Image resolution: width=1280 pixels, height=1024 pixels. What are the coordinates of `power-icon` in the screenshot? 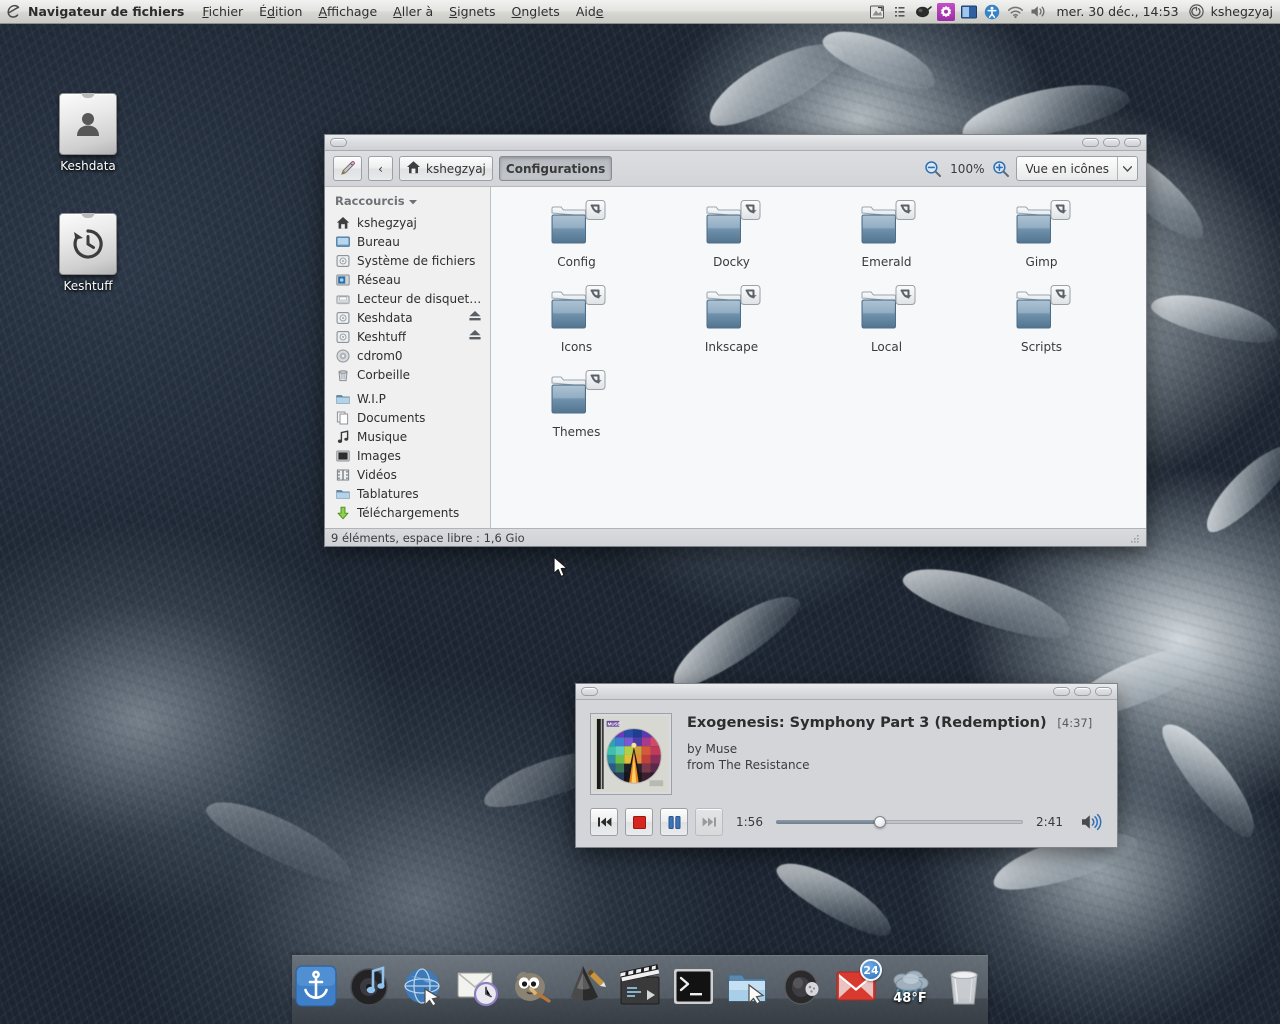 It's located at (1197, 12).